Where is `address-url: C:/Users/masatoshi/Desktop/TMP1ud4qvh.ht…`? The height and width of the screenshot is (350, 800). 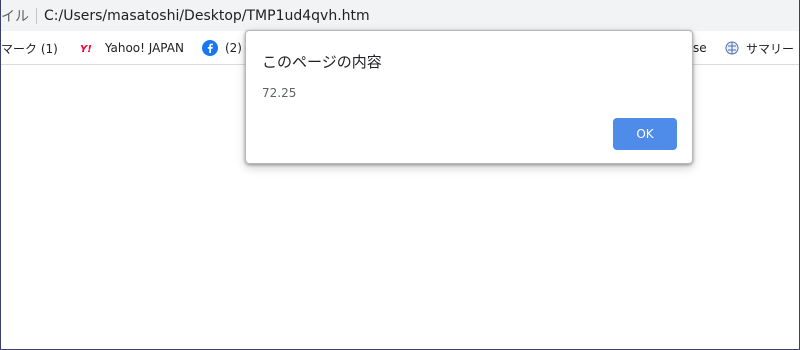
address-url: C:/Users/masatoshi/Desktop/TMP1ud4qvh.ht… is located at coordinates (207, 16).